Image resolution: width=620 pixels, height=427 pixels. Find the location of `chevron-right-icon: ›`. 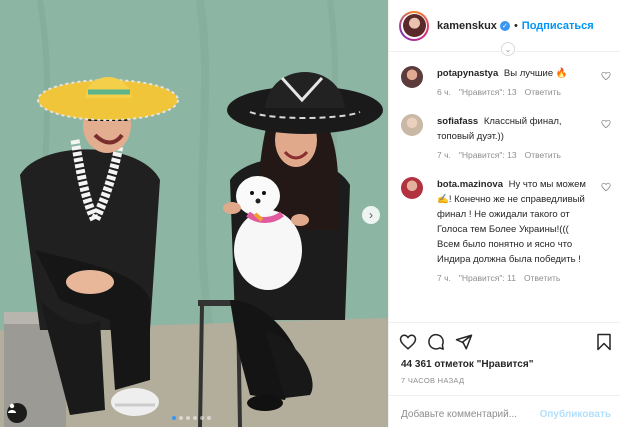

chevron-right-icon: › is located at coordinates (371, 215).